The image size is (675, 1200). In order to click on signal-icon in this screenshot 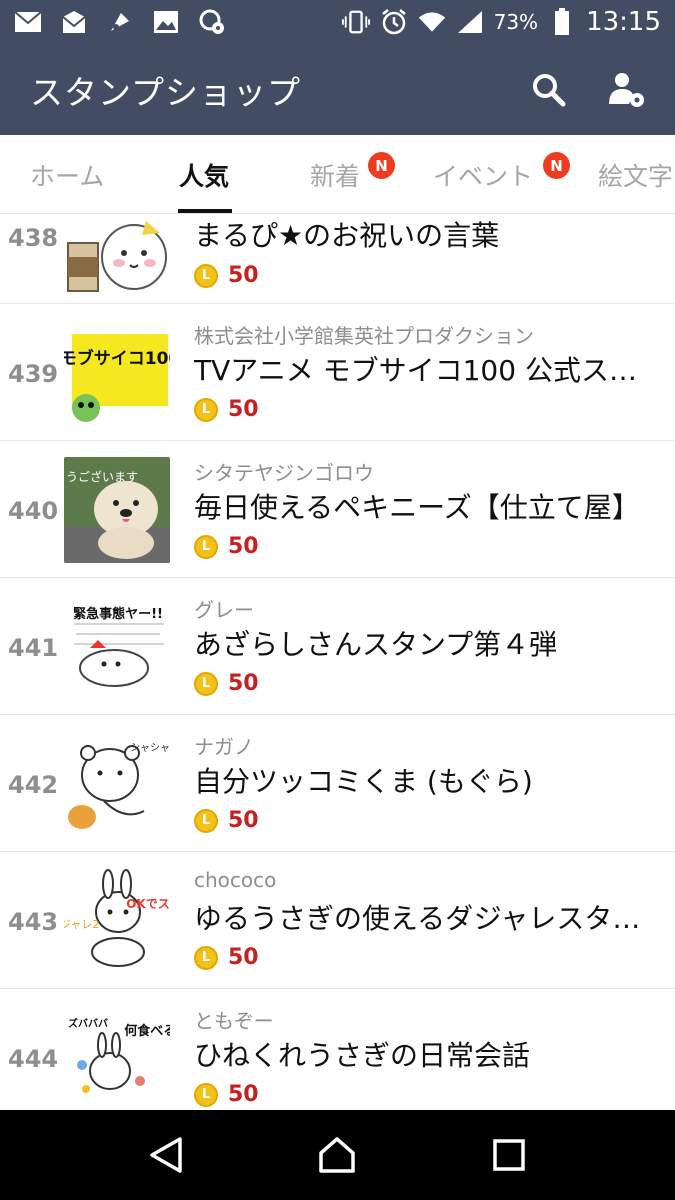, I will do `click(470, 22)`.